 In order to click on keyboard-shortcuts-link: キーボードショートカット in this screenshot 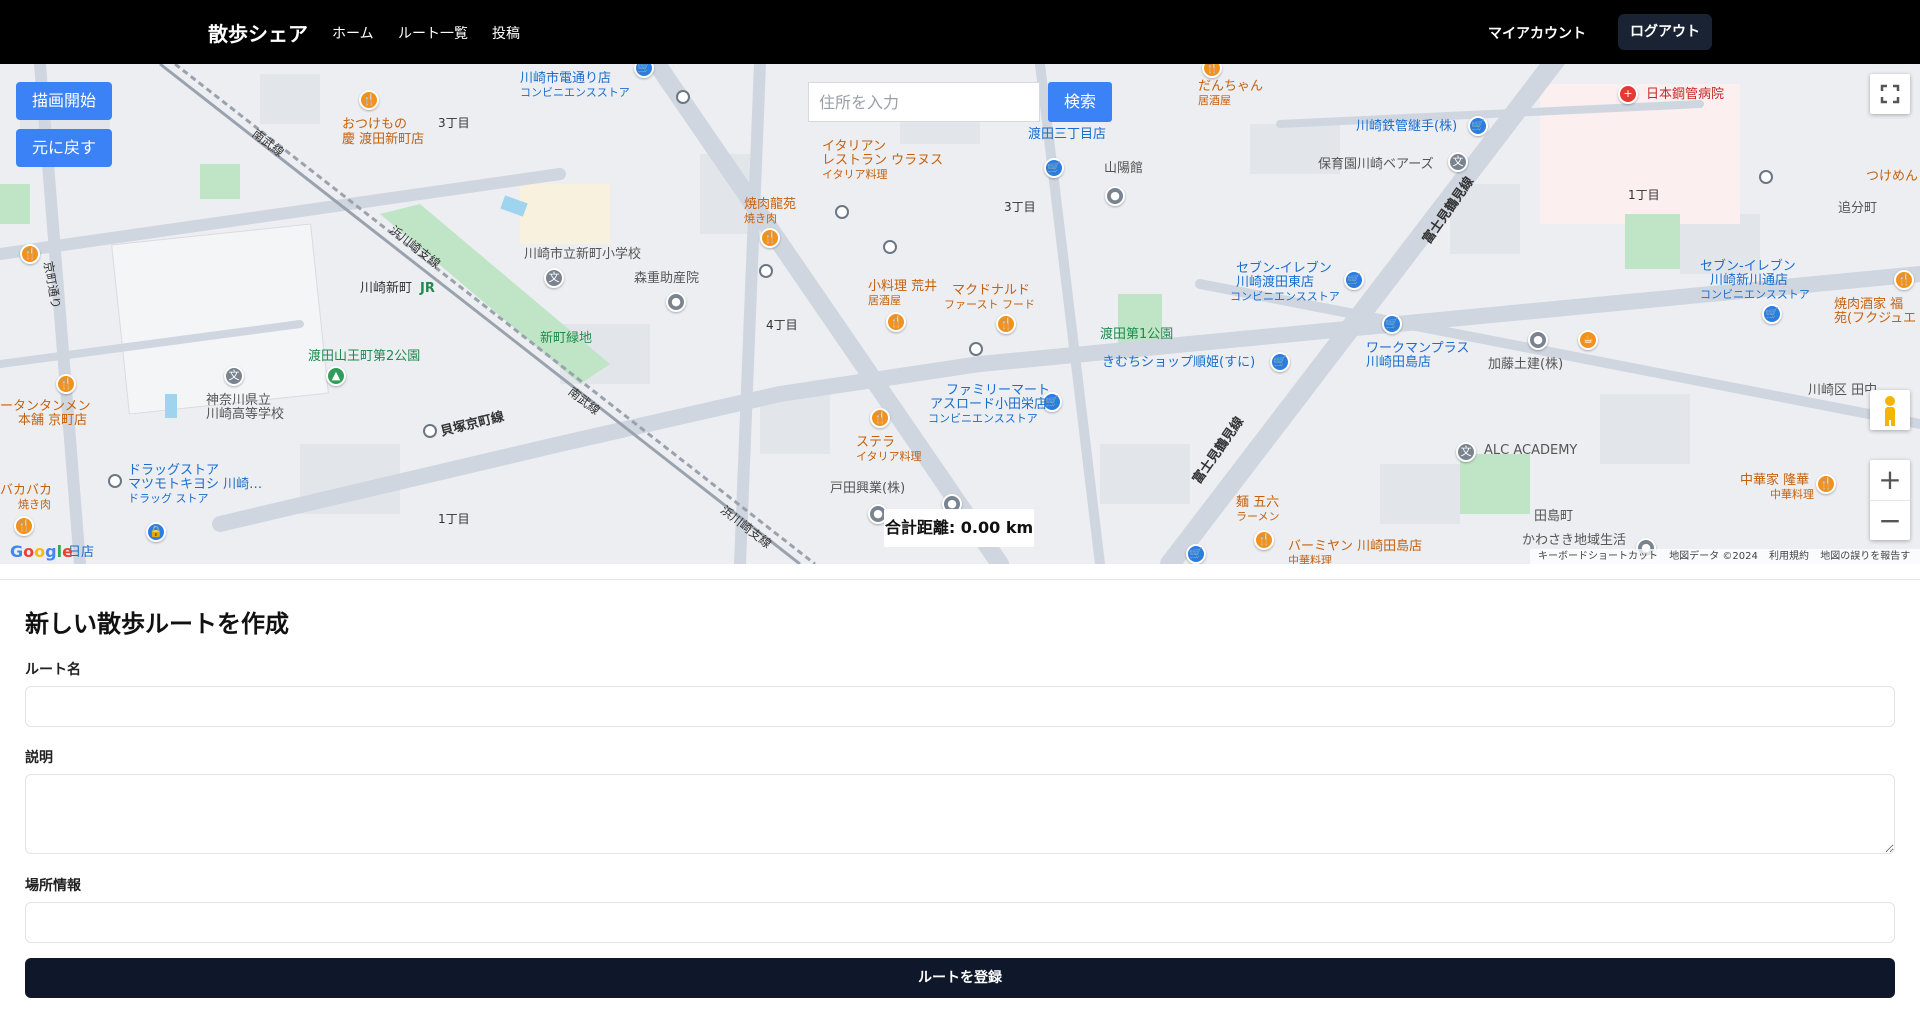, I will do `click(1598, 556)`.